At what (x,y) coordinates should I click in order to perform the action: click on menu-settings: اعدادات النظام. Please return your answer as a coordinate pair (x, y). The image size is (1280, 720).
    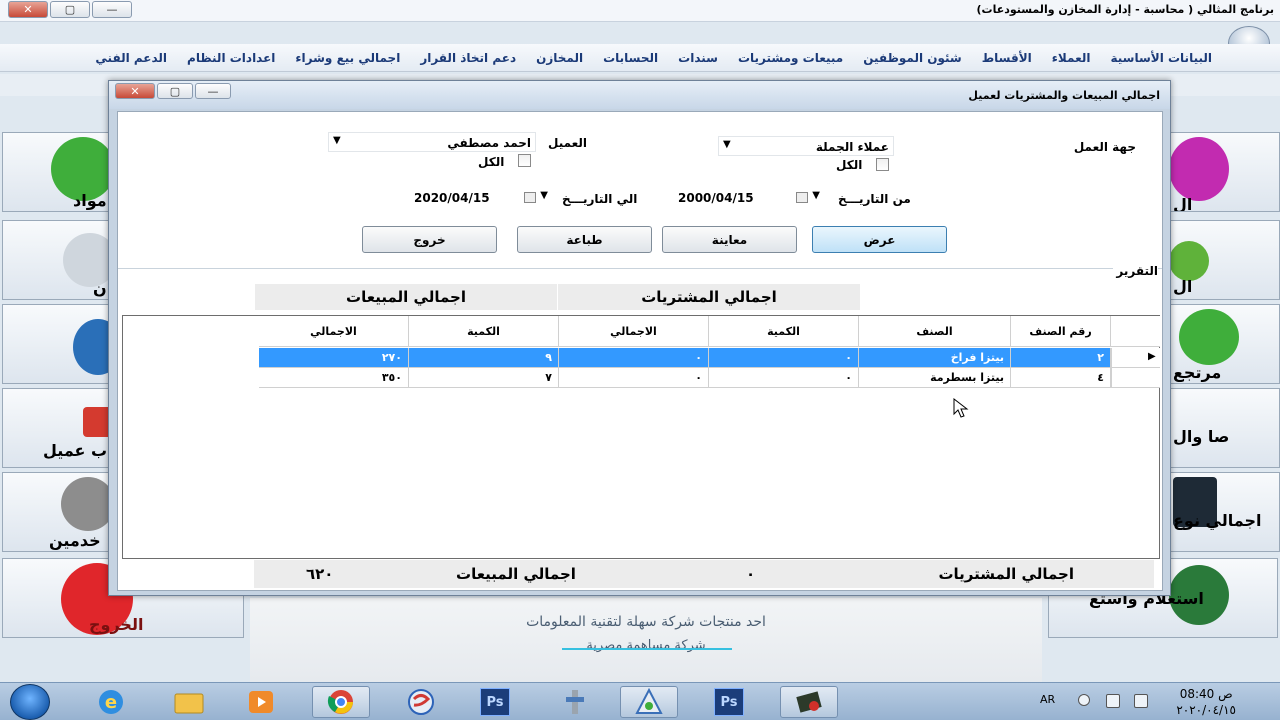
    Looking at the image, I should click on (231, 58).